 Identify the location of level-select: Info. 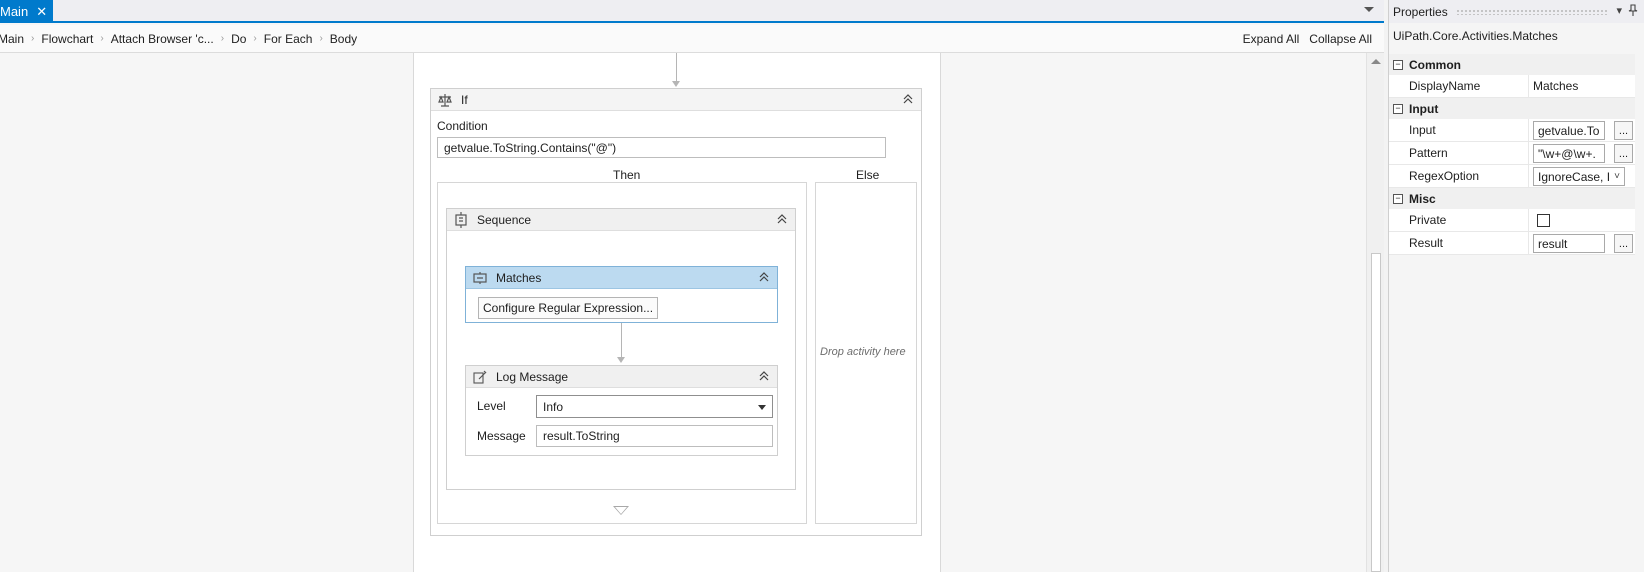
(654, 406).